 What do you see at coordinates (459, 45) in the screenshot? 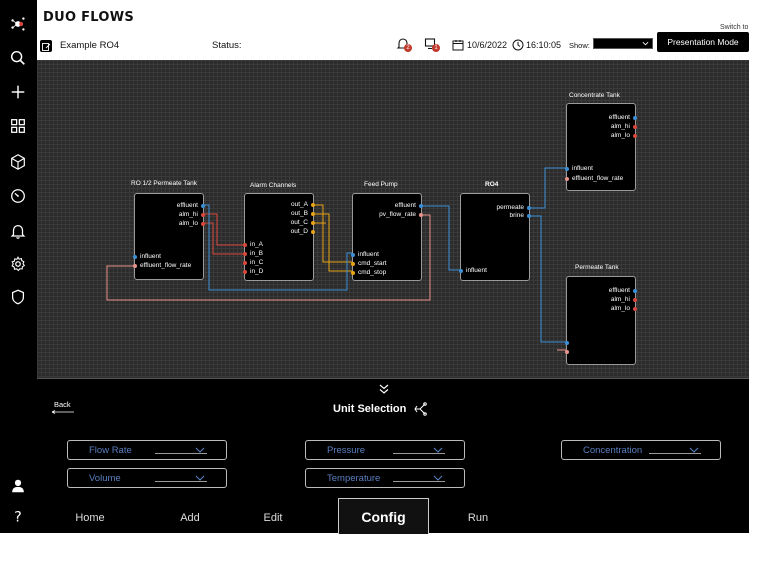
I see `calendar-icon` at bounding box center [459, 45].